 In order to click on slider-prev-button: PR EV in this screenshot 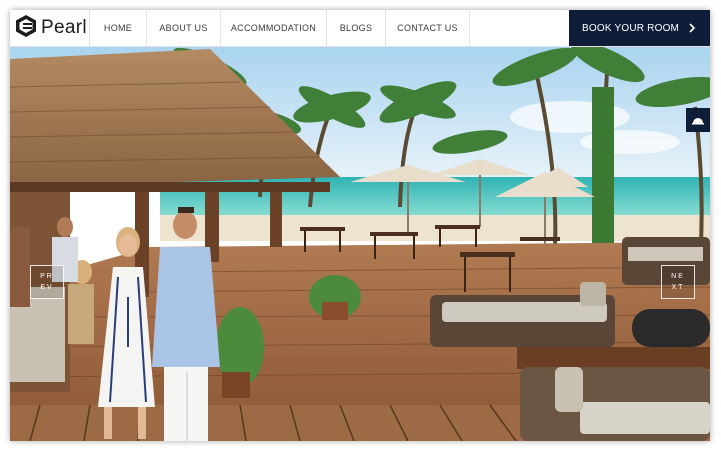, I will do `click(47, 282)`.